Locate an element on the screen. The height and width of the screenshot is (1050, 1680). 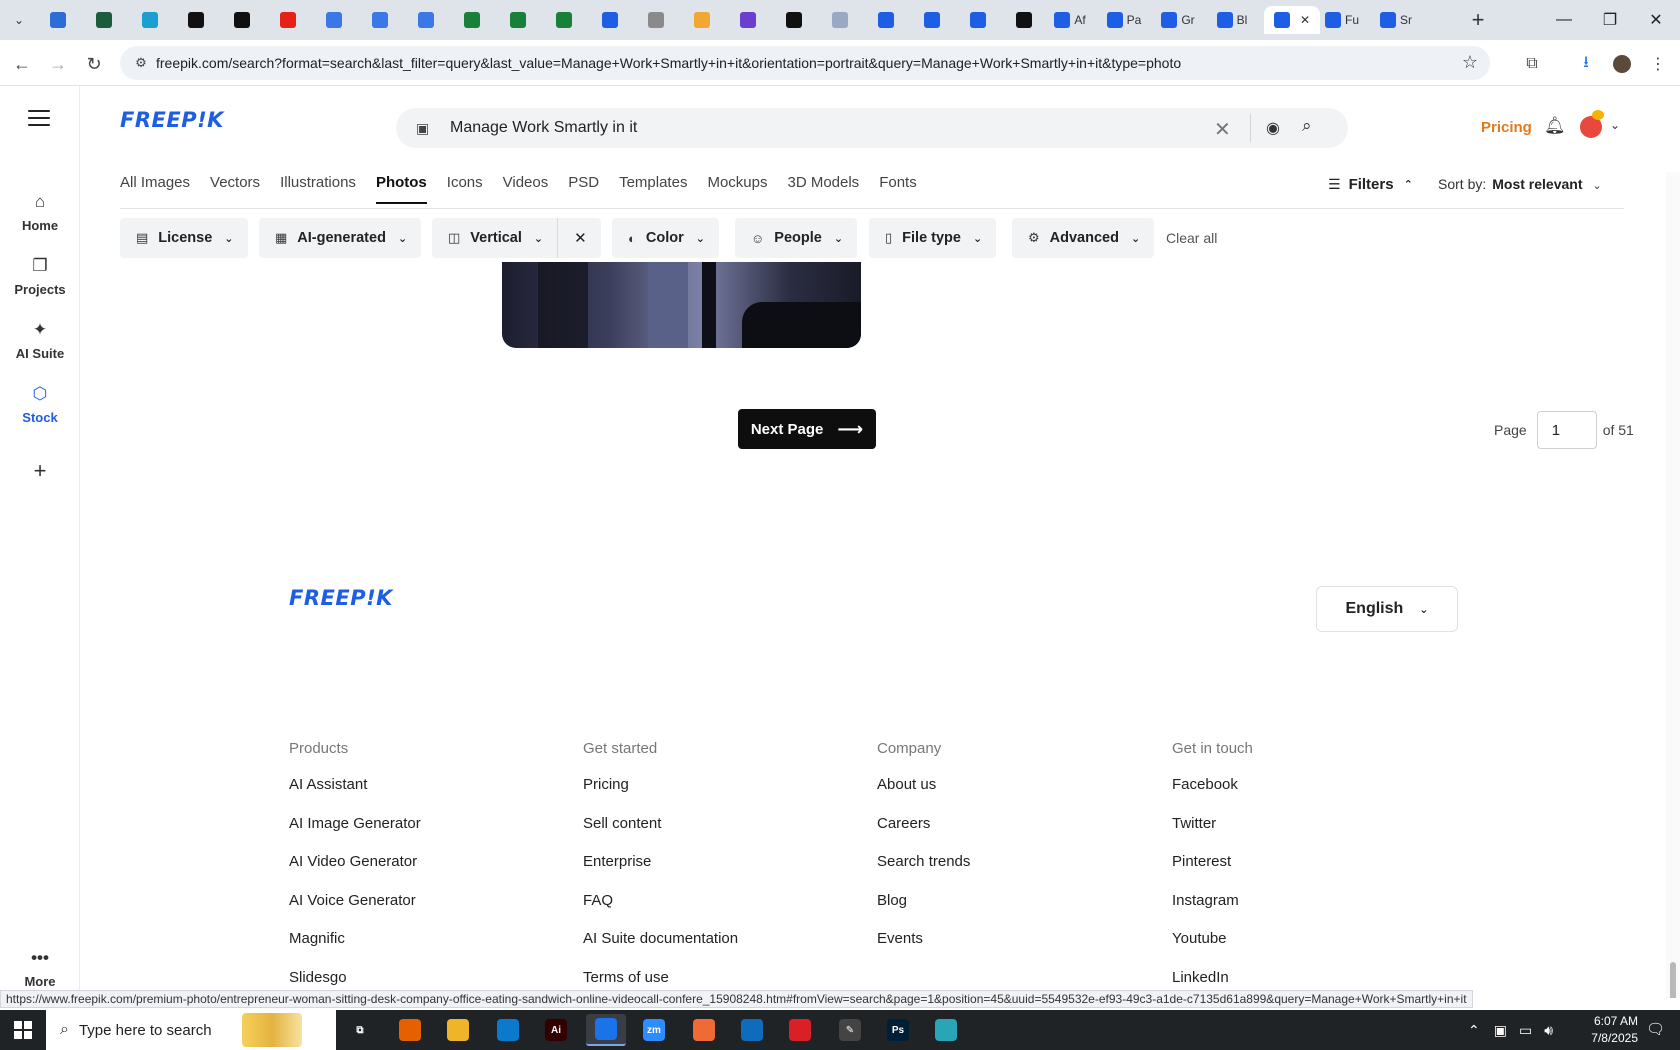
taskbar-clock: 6:07 AM 7/8/2025 is located at coordinates (1606, 1030).